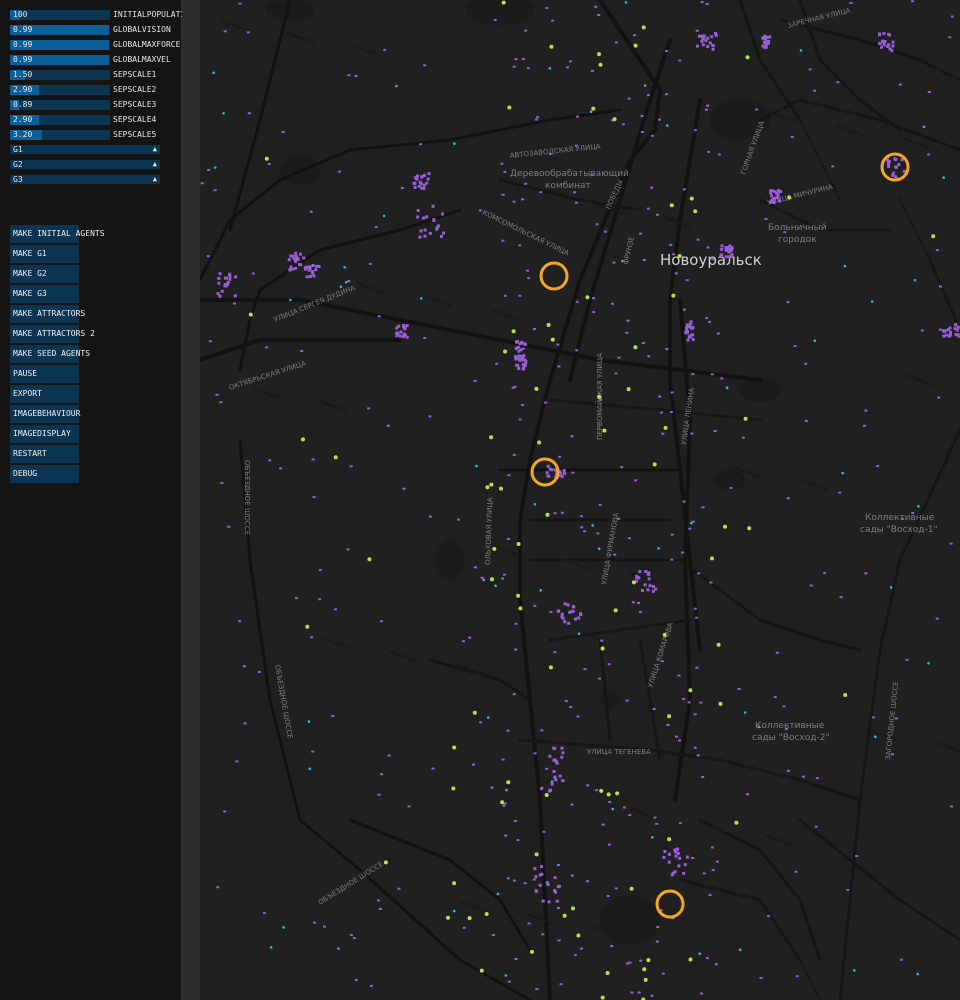  Describe the element at coordinates (44, 274) in the screenshot. I see `make-g2-button: MAKE G2` at that location.